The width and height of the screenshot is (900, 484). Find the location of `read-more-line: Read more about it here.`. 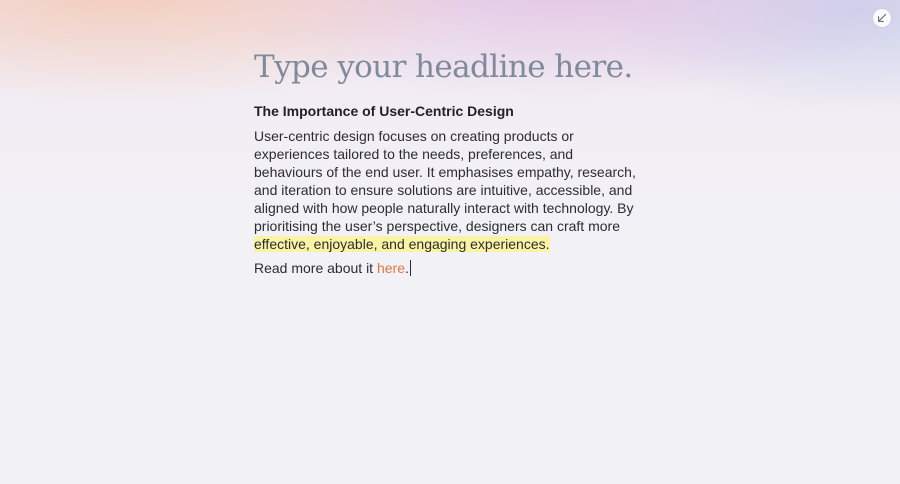

read-more-line: Read more about it here. is located at coordinates (449, 268).